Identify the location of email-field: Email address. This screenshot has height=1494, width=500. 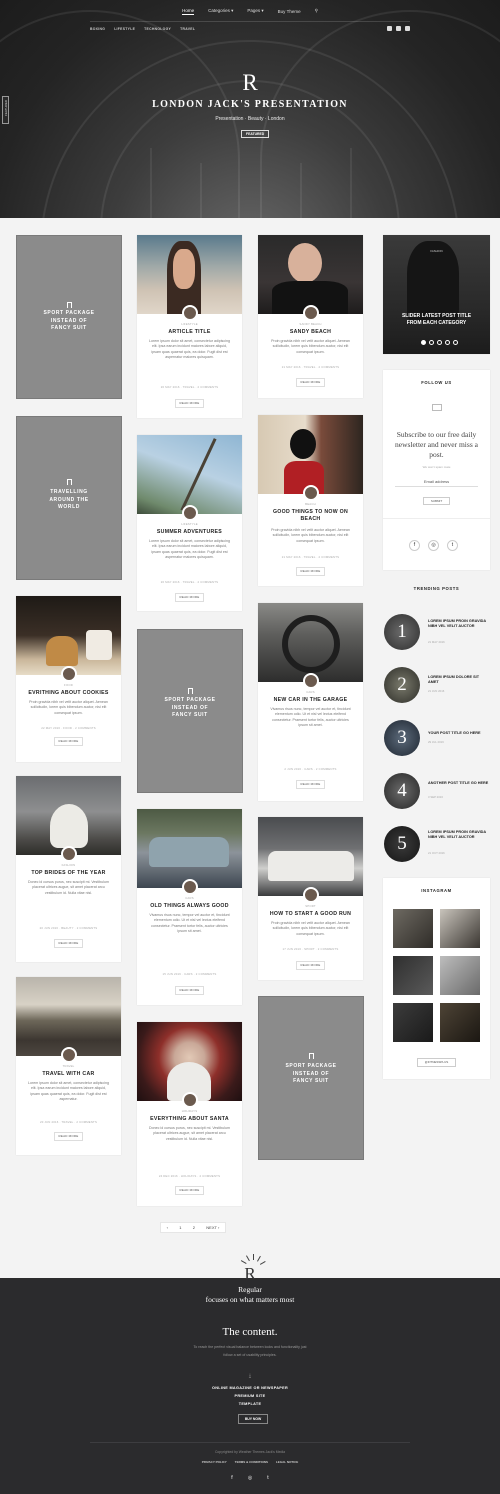
(436, 481).